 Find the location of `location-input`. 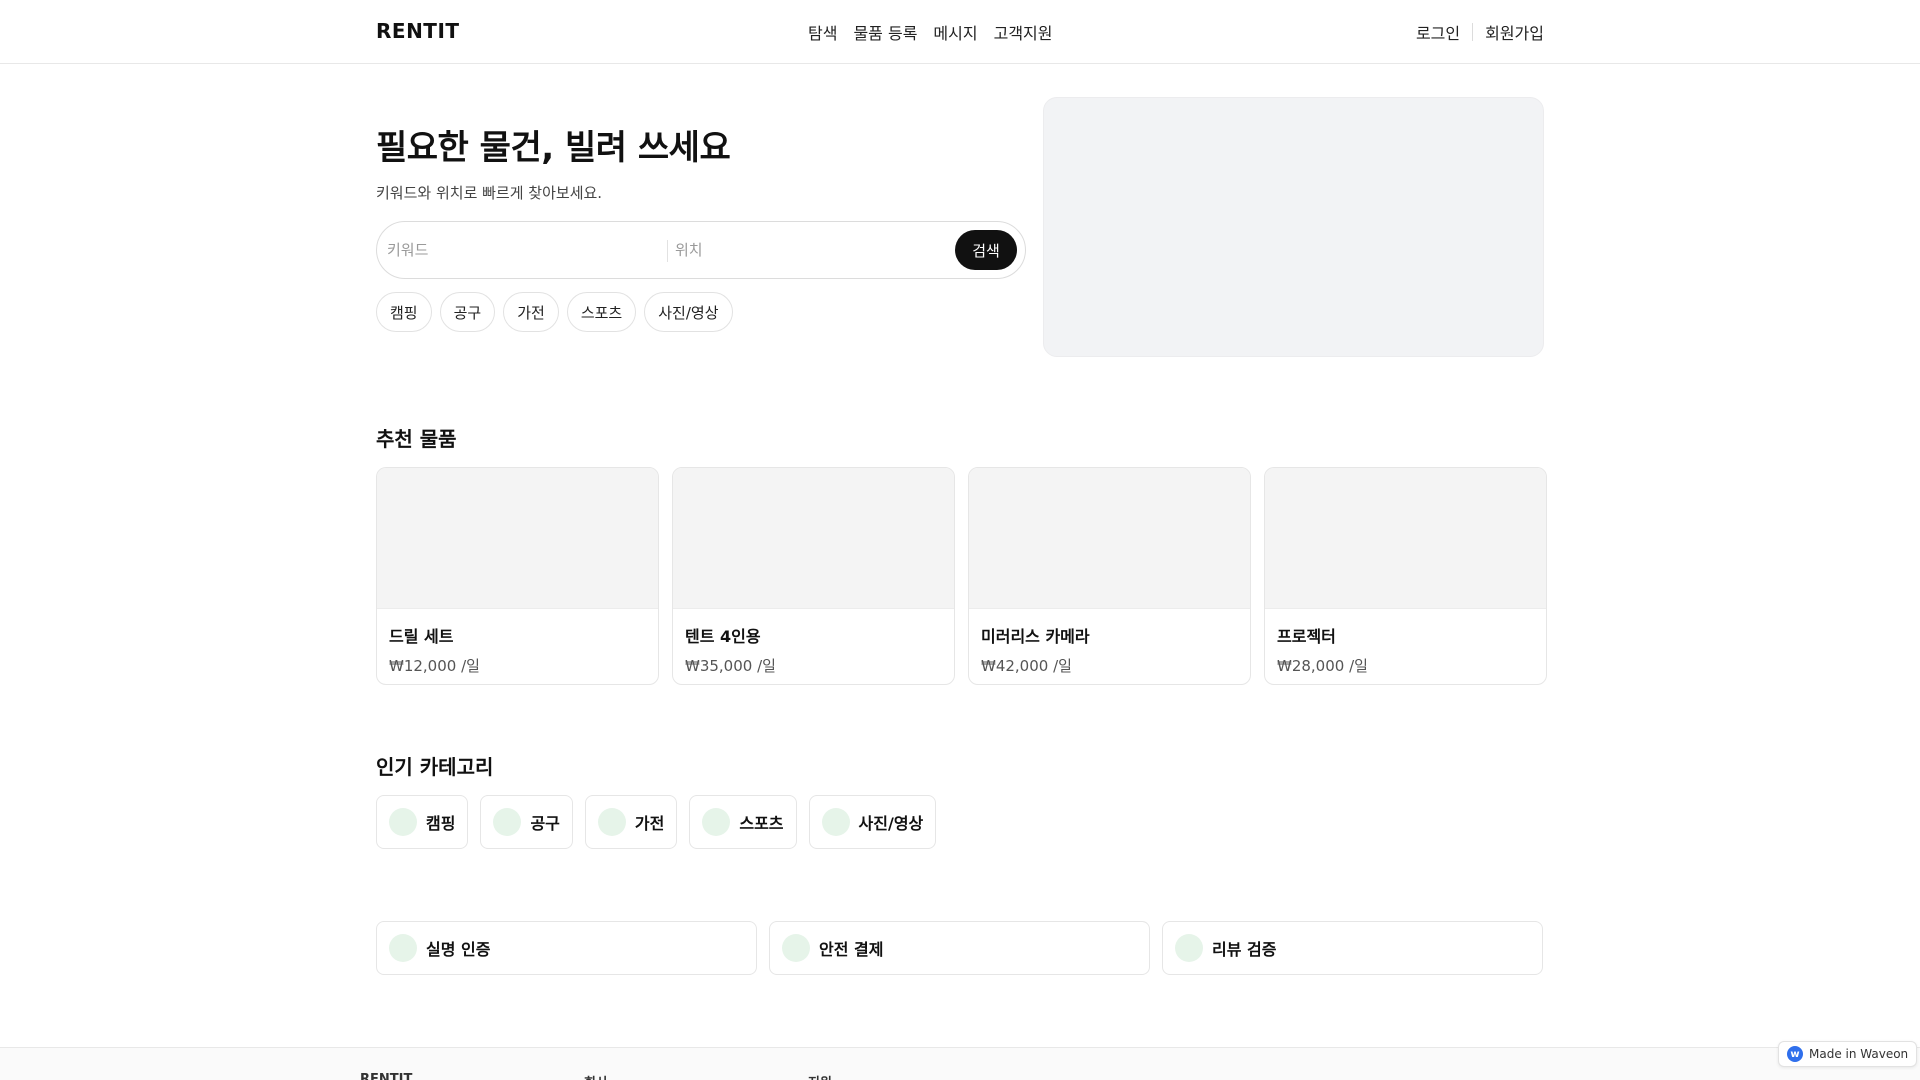

location-input is located at coordinates (800, 250).